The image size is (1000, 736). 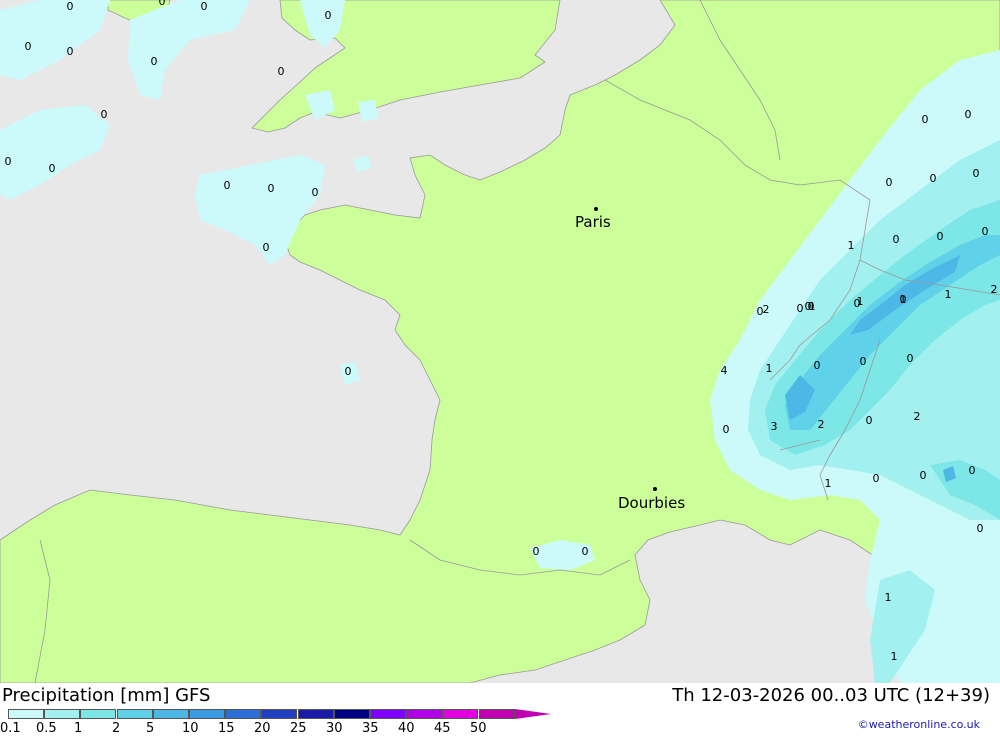 What do you see at coordinates (10, 728) in the screenshot?
I see `legend-tick-label: 0.1` at bounding box center [10, 728].